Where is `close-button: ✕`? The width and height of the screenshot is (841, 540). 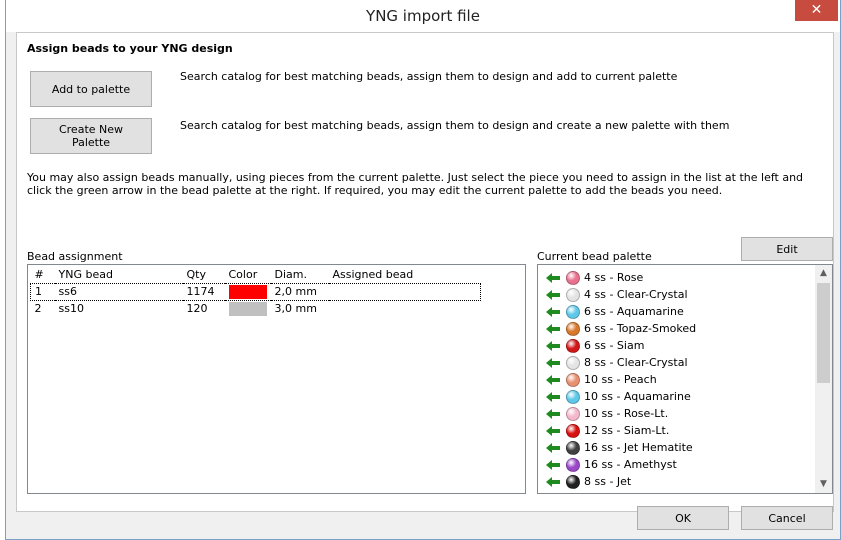
close-button: ✕ is located at coordinates (816, 10).